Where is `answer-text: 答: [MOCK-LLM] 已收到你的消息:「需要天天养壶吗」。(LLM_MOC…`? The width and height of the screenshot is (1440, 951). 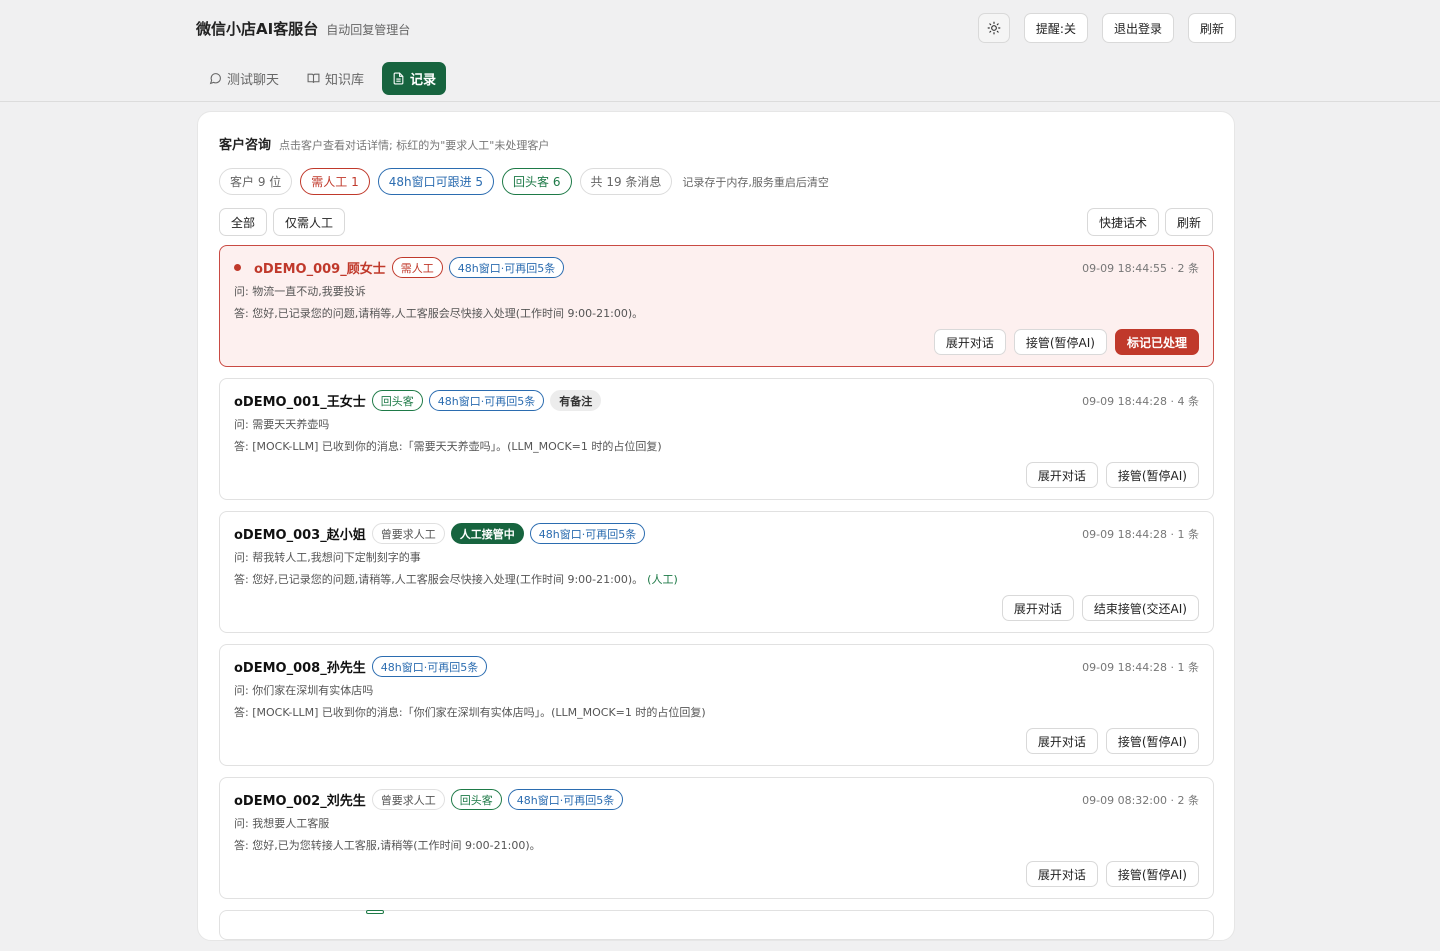 answer-text: 答: [MOCK-LLM] 已收到你的消息:「需要天天养壶吗」。(LLM_MOC… is located at coordinates (448, 446).